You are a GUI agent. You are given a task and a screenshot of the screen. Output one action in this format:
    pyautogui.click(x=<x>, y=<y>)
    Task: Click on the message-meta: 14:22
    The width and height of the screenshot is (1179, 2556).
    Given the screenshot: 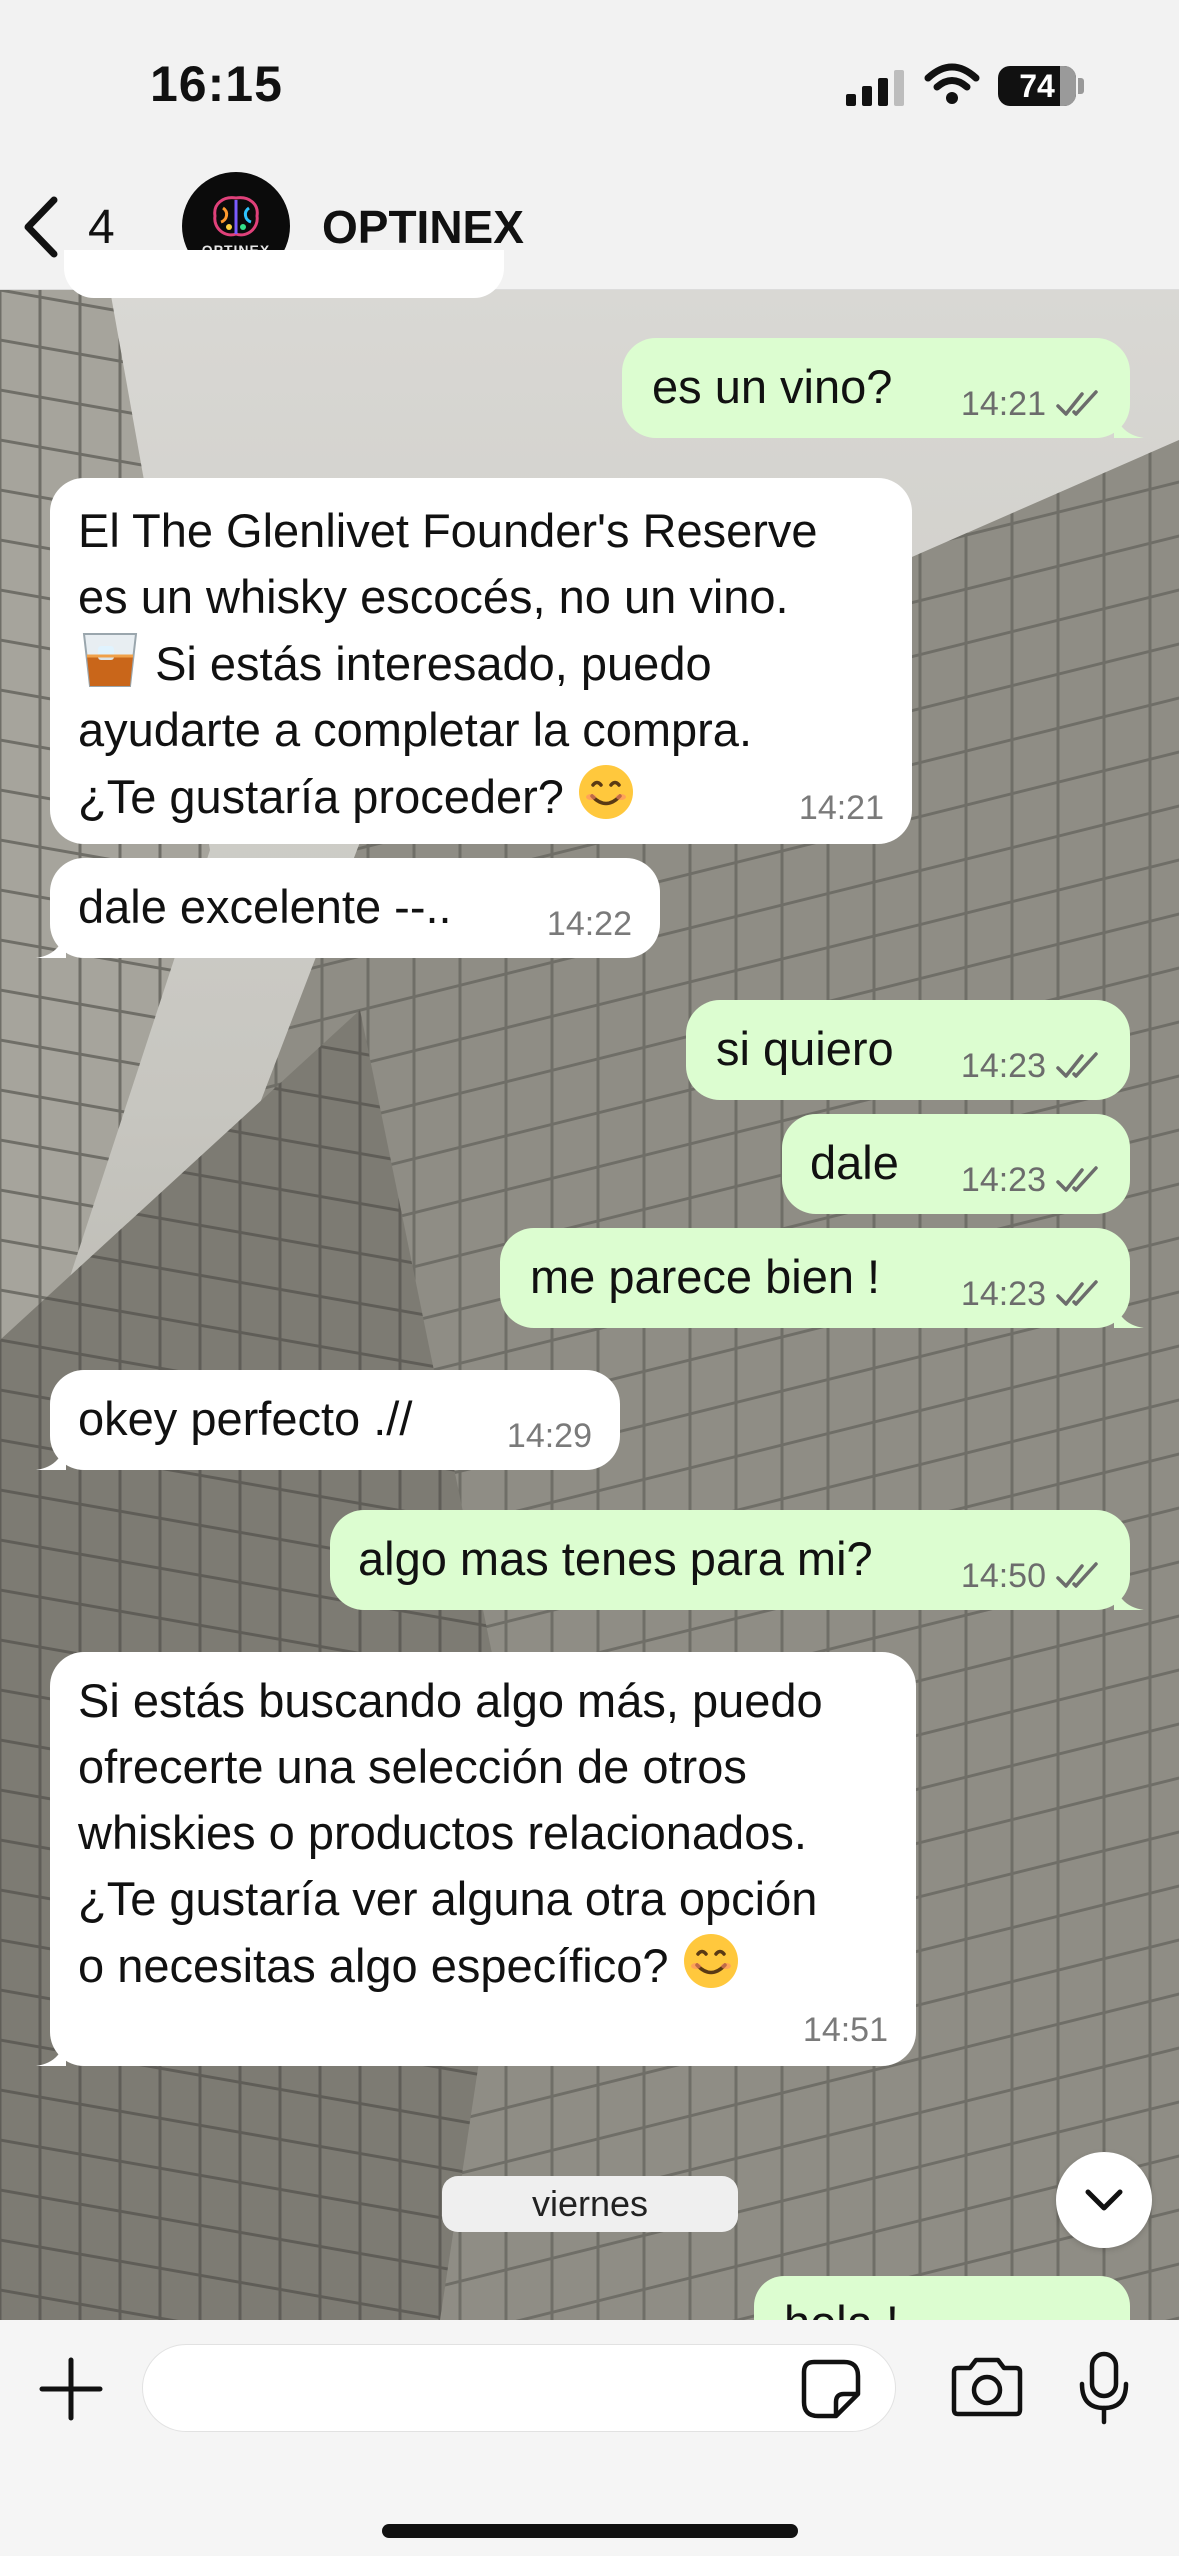 What is the action you would take?
    pyautogui.click(x=589, y=924)
    